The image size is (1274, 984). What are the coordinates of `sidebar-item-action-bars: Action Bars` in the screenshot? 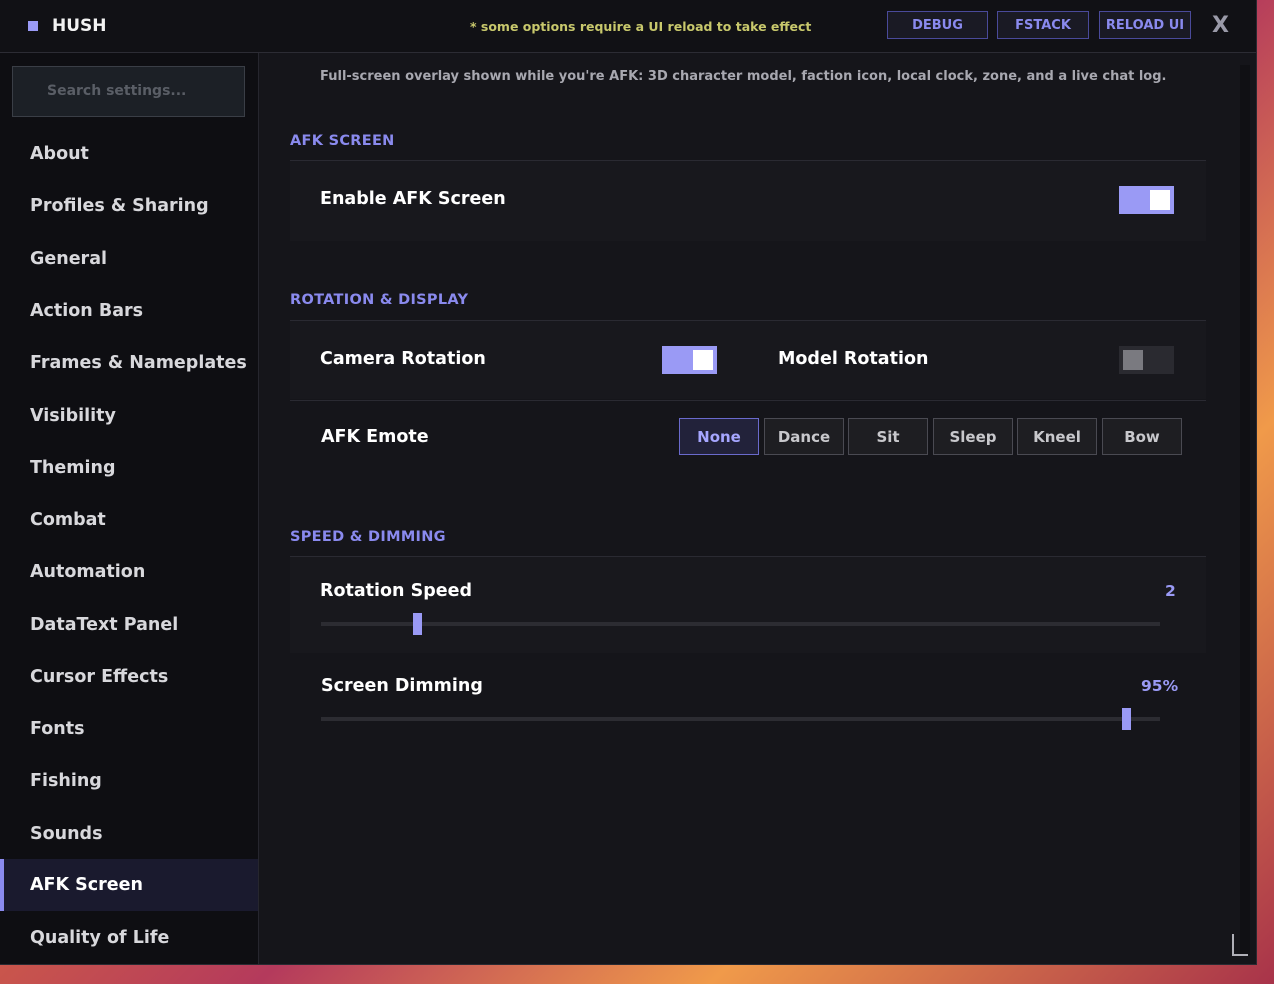 It's located at (129, 311).